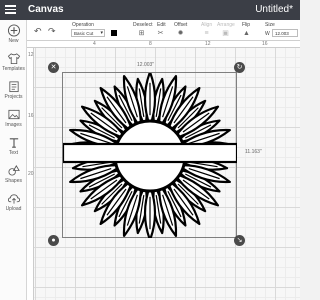  I want to click on ruler-tick-label: 8, so click(150, 44).